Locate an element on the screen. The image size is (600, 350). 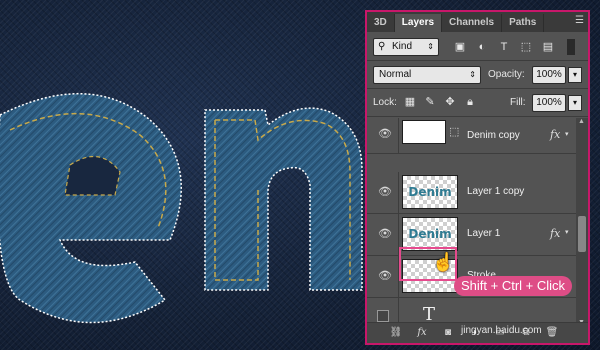
adjustment-filter-icon: ◐ is located at coordinates (482, 47).